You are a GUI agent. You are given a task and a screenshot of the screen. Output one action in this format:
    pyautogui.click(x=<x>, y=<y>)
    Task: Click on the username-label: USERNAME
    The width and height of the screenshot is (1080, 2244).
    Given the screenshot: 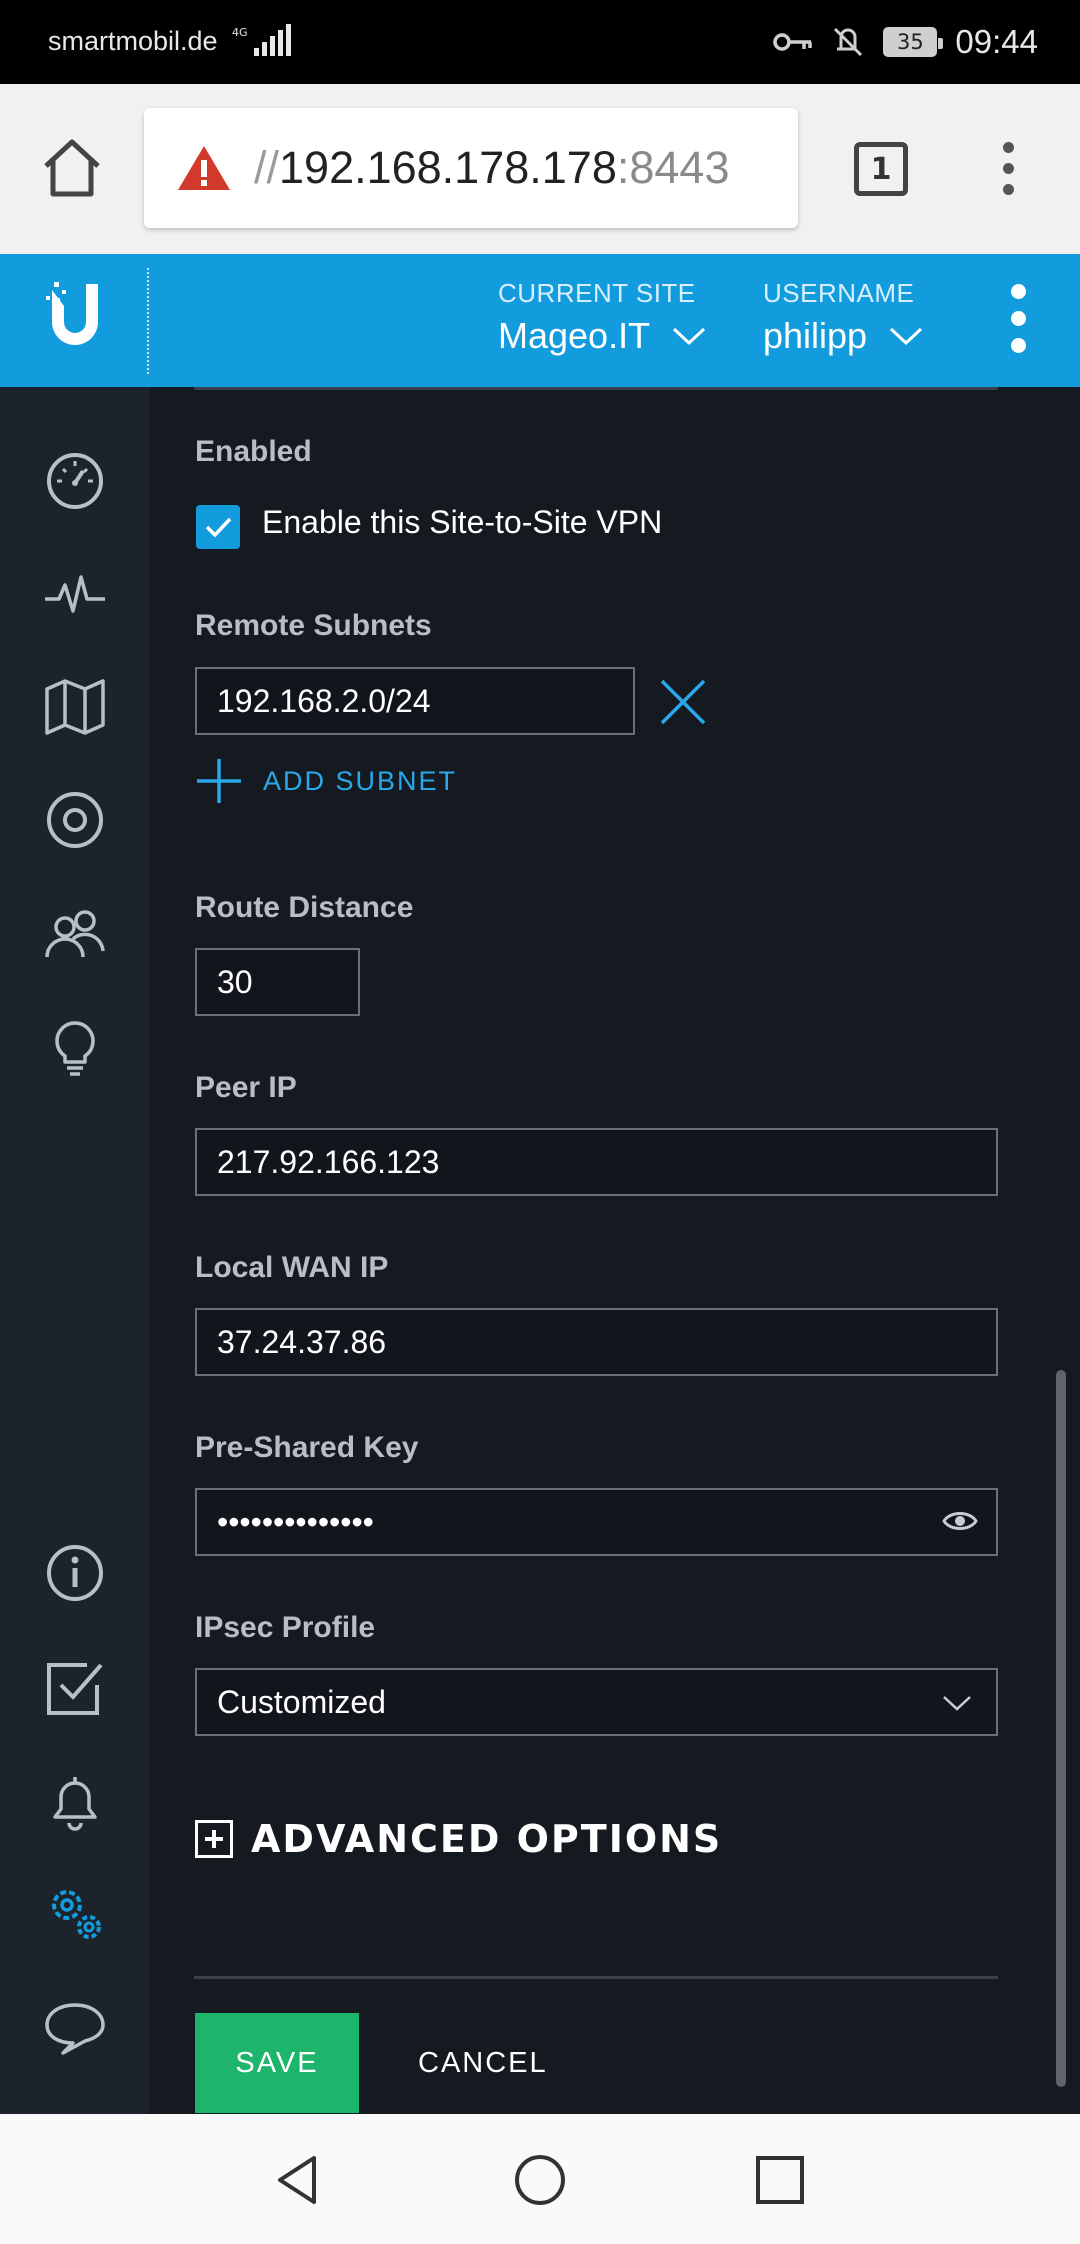 What is the action you would take?
    pyautogui.click(x=839, y=293)
    